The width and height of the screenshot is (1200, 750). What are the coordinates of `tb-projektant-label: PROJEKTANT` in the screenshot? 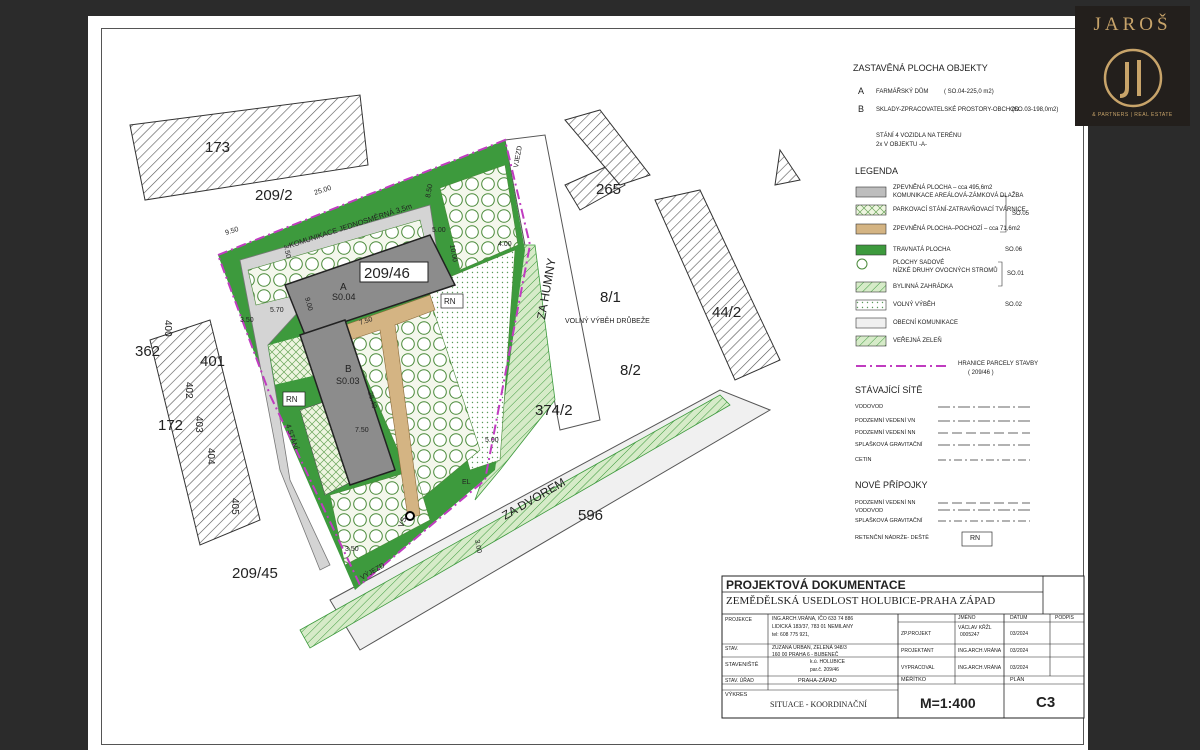 It's located at (917, 651).